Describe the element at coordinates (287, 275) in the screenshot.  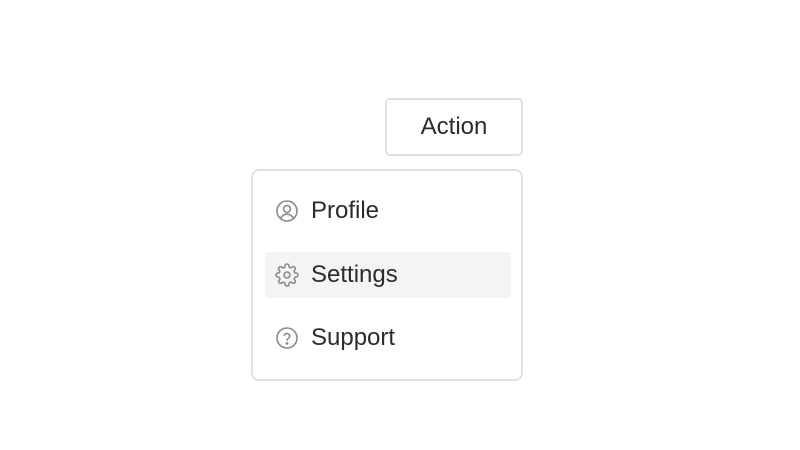
I see `gear-icon` at that location.